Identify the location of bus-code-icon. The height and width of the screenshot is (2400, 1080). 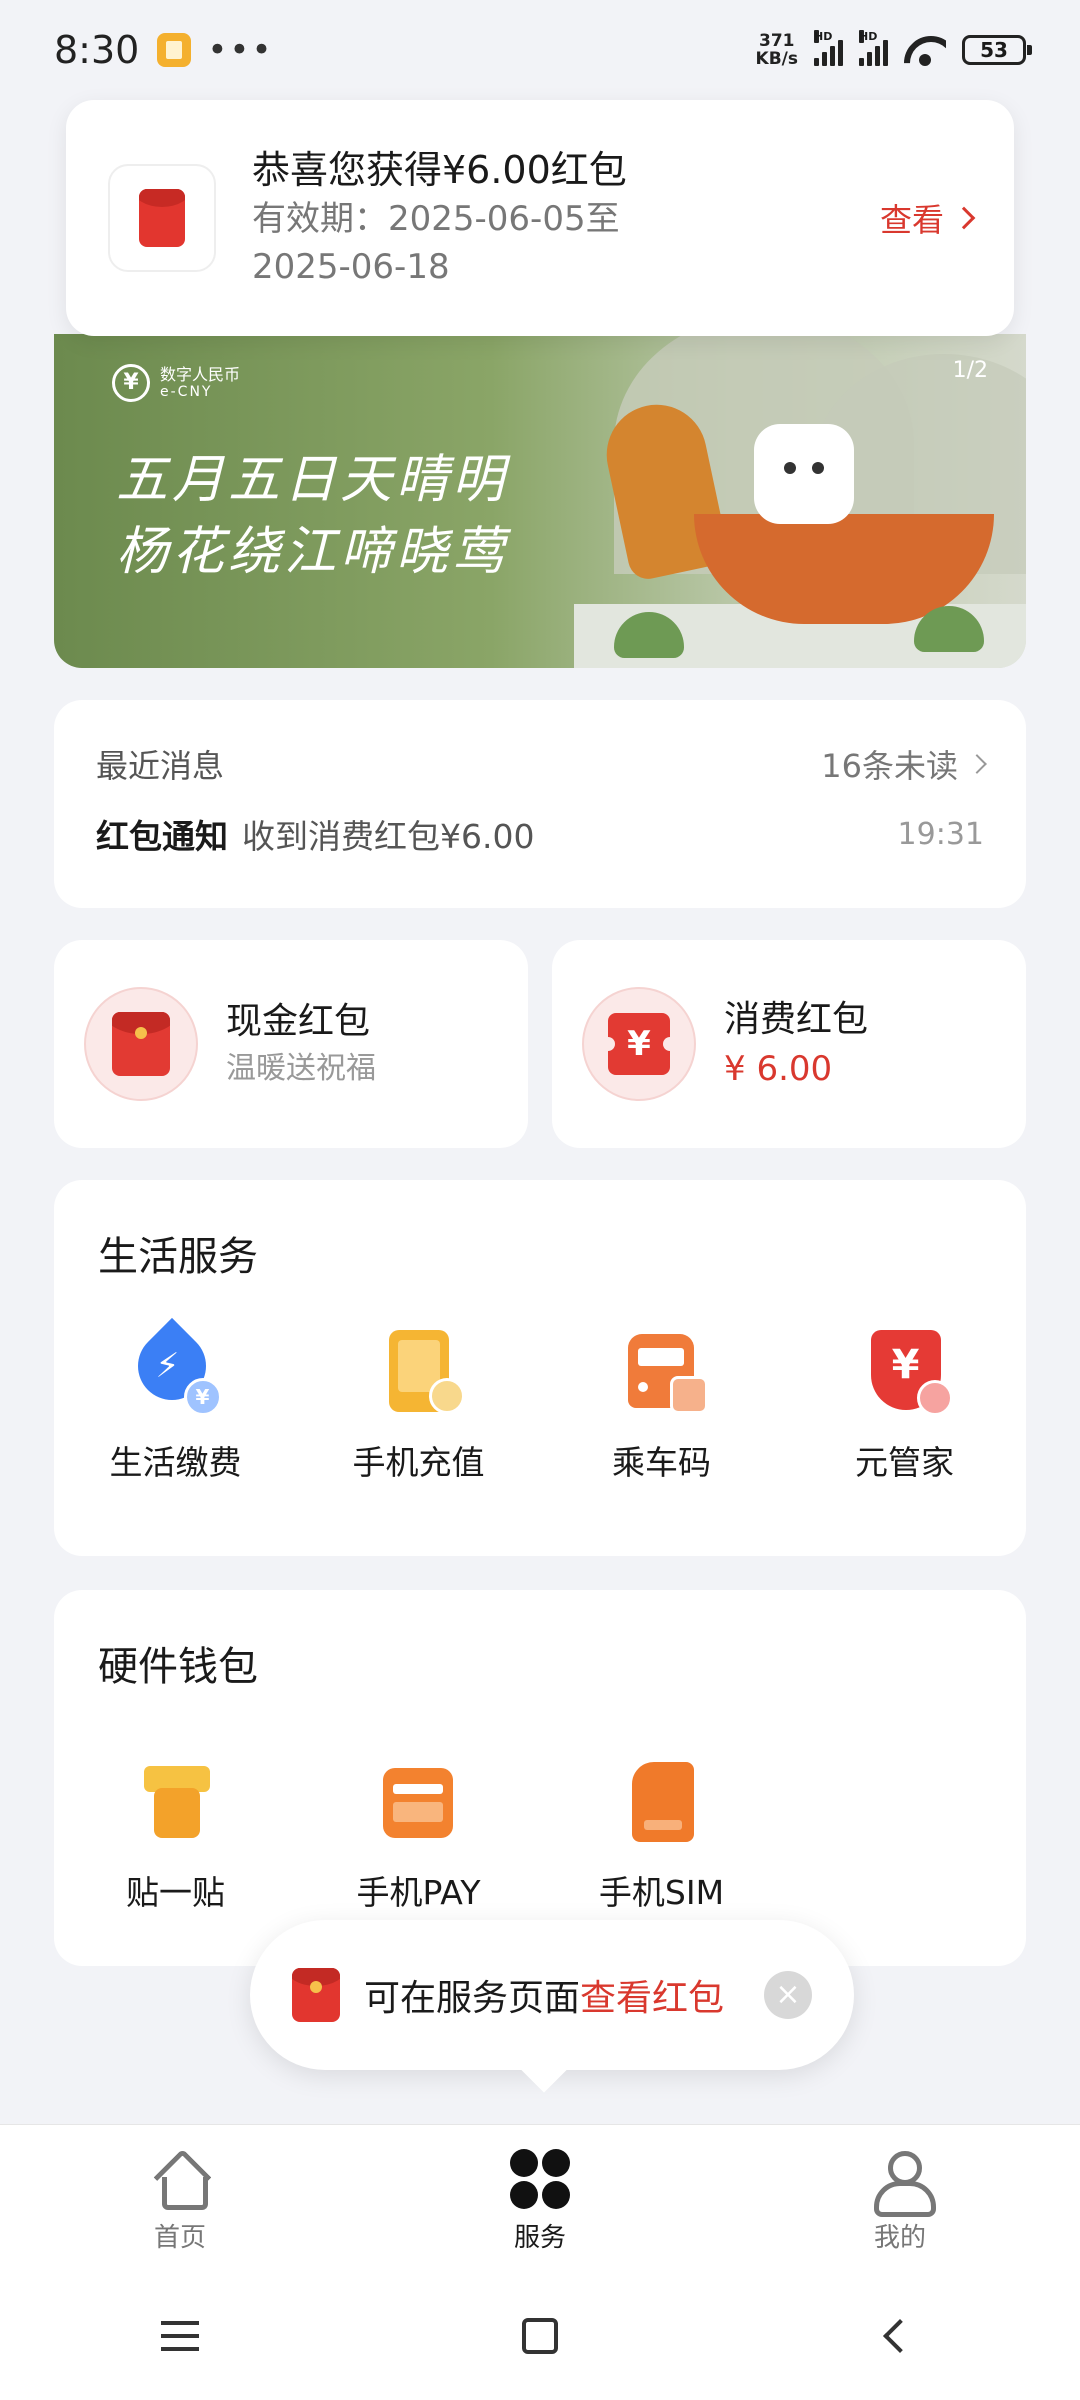
(662, 1374).